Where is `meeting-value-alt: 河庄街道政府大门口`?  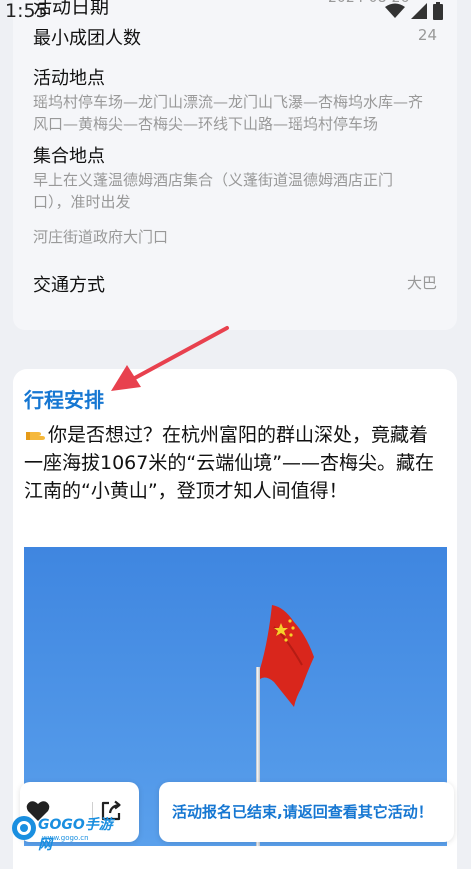 meeting-value-alt: 河庄街道政府大门口 is located at coordinates (101, 237).